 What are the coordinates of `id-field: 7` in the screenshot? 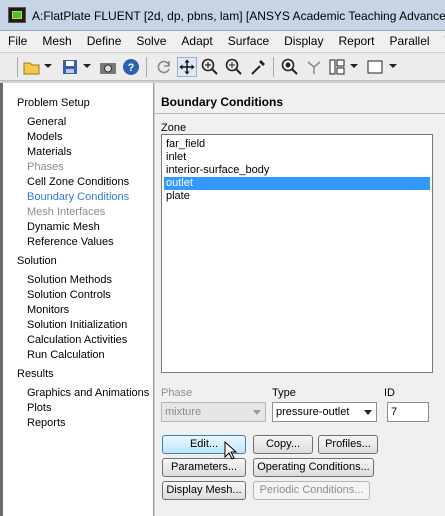 It's located at (408, 412).